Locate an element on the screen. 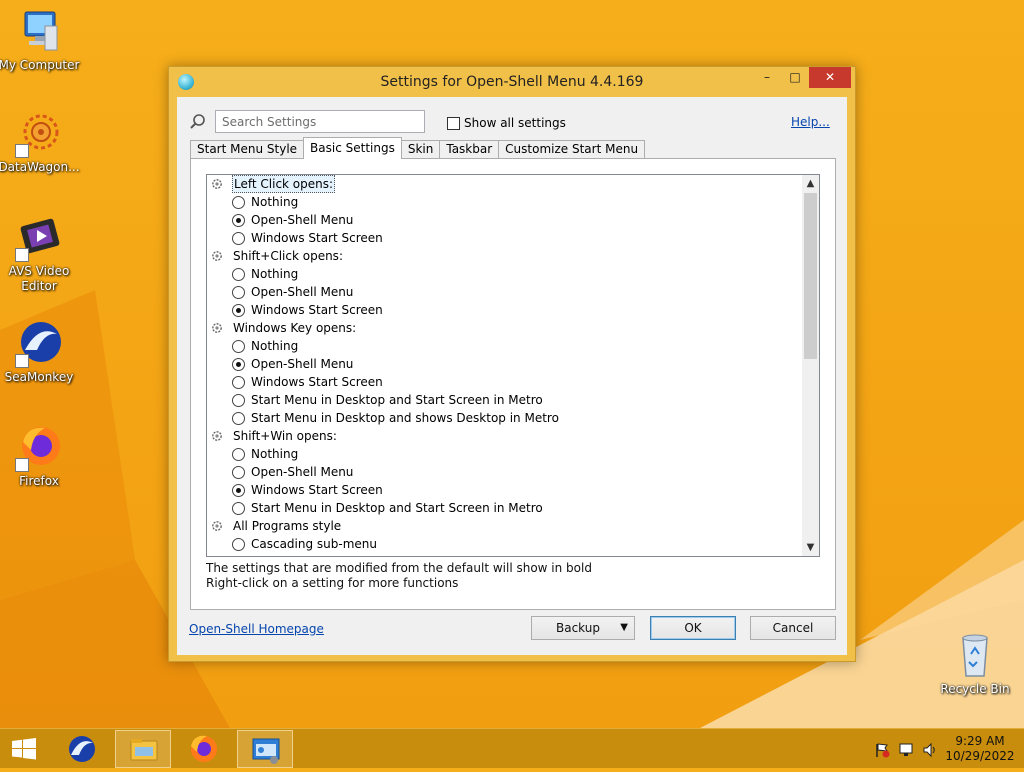  taskbar-file-explorer is located at coordinates (143, 749).